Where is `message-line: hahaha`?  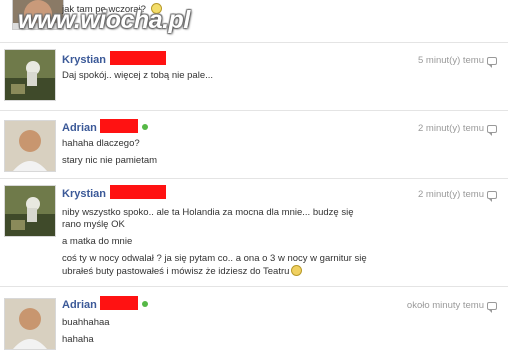 message-line: hahaha is located at coordinates (78, 339).